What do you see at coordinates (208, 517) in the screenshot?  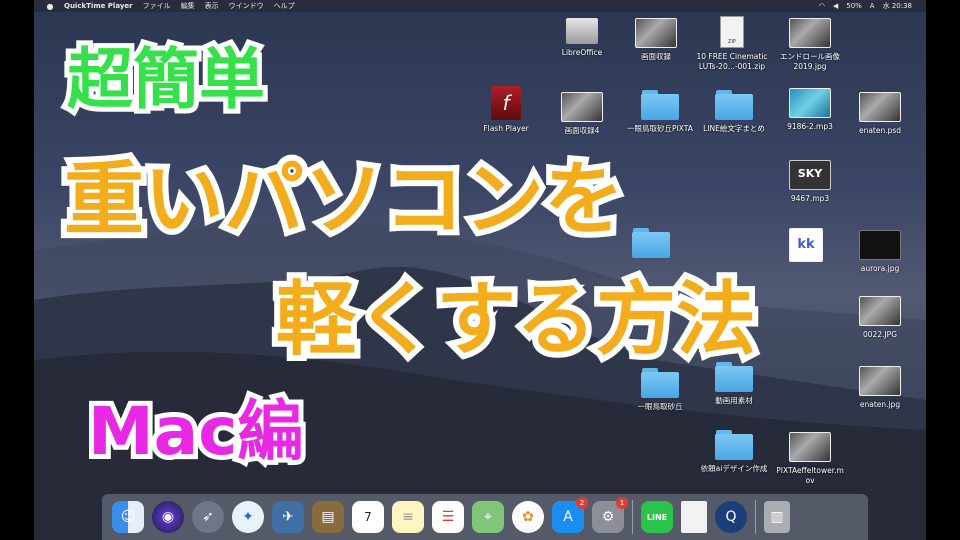 I see `launchpad-icon: ➶` at bounding box center [208, 517].